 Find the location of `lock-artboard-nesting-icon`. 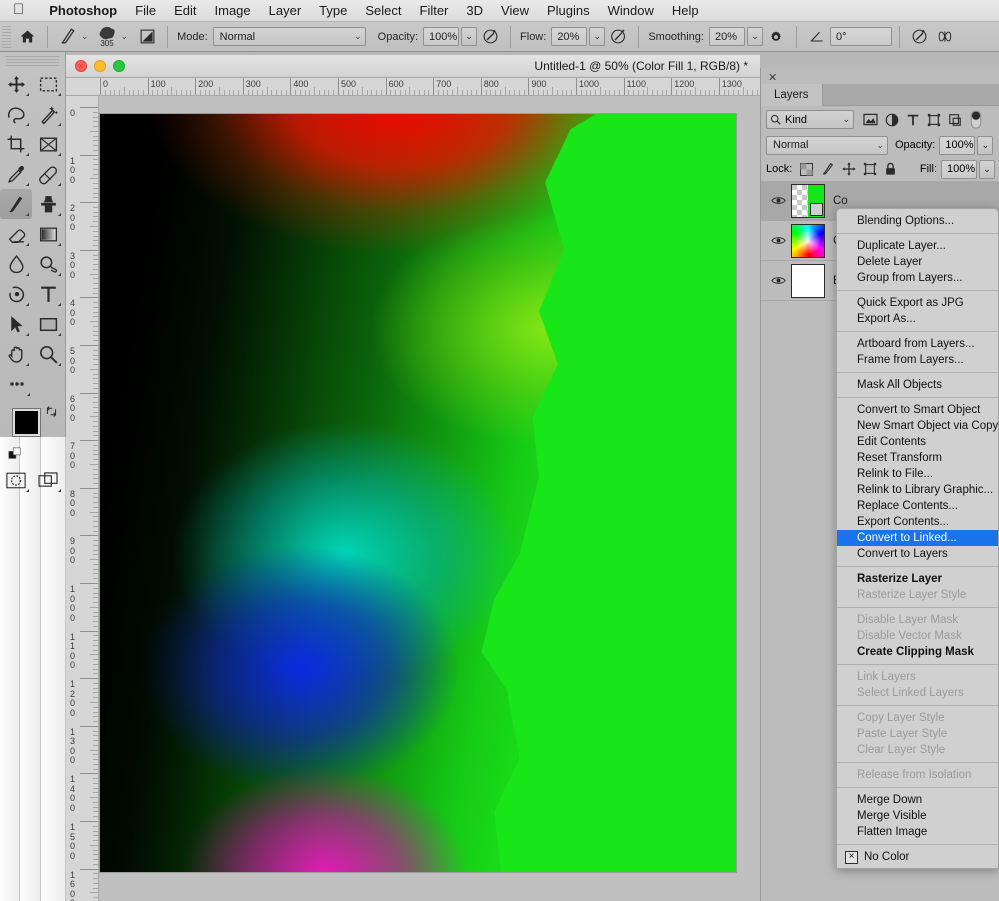

lock-artboard-nesting-icon is located at coordinates (869, 169).